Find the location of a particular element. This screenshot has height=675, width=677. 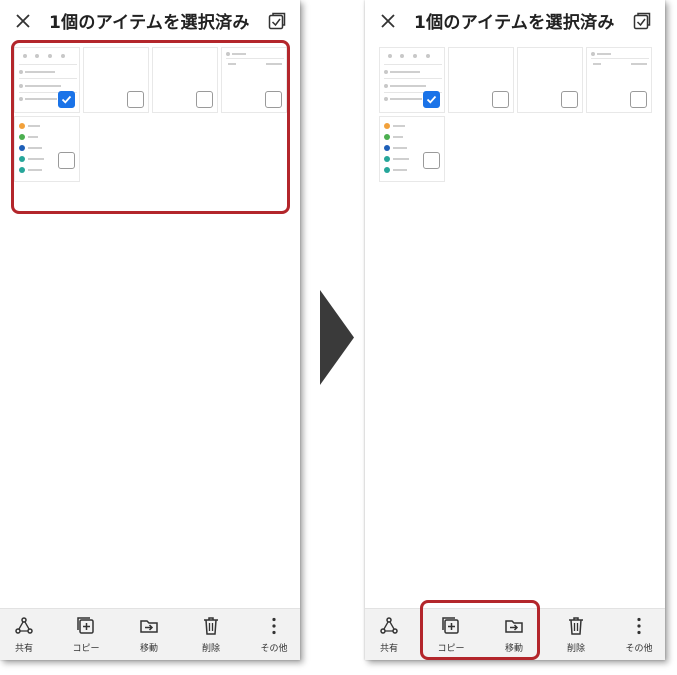

move-button: 移動 is located at coordinates (149, 634).